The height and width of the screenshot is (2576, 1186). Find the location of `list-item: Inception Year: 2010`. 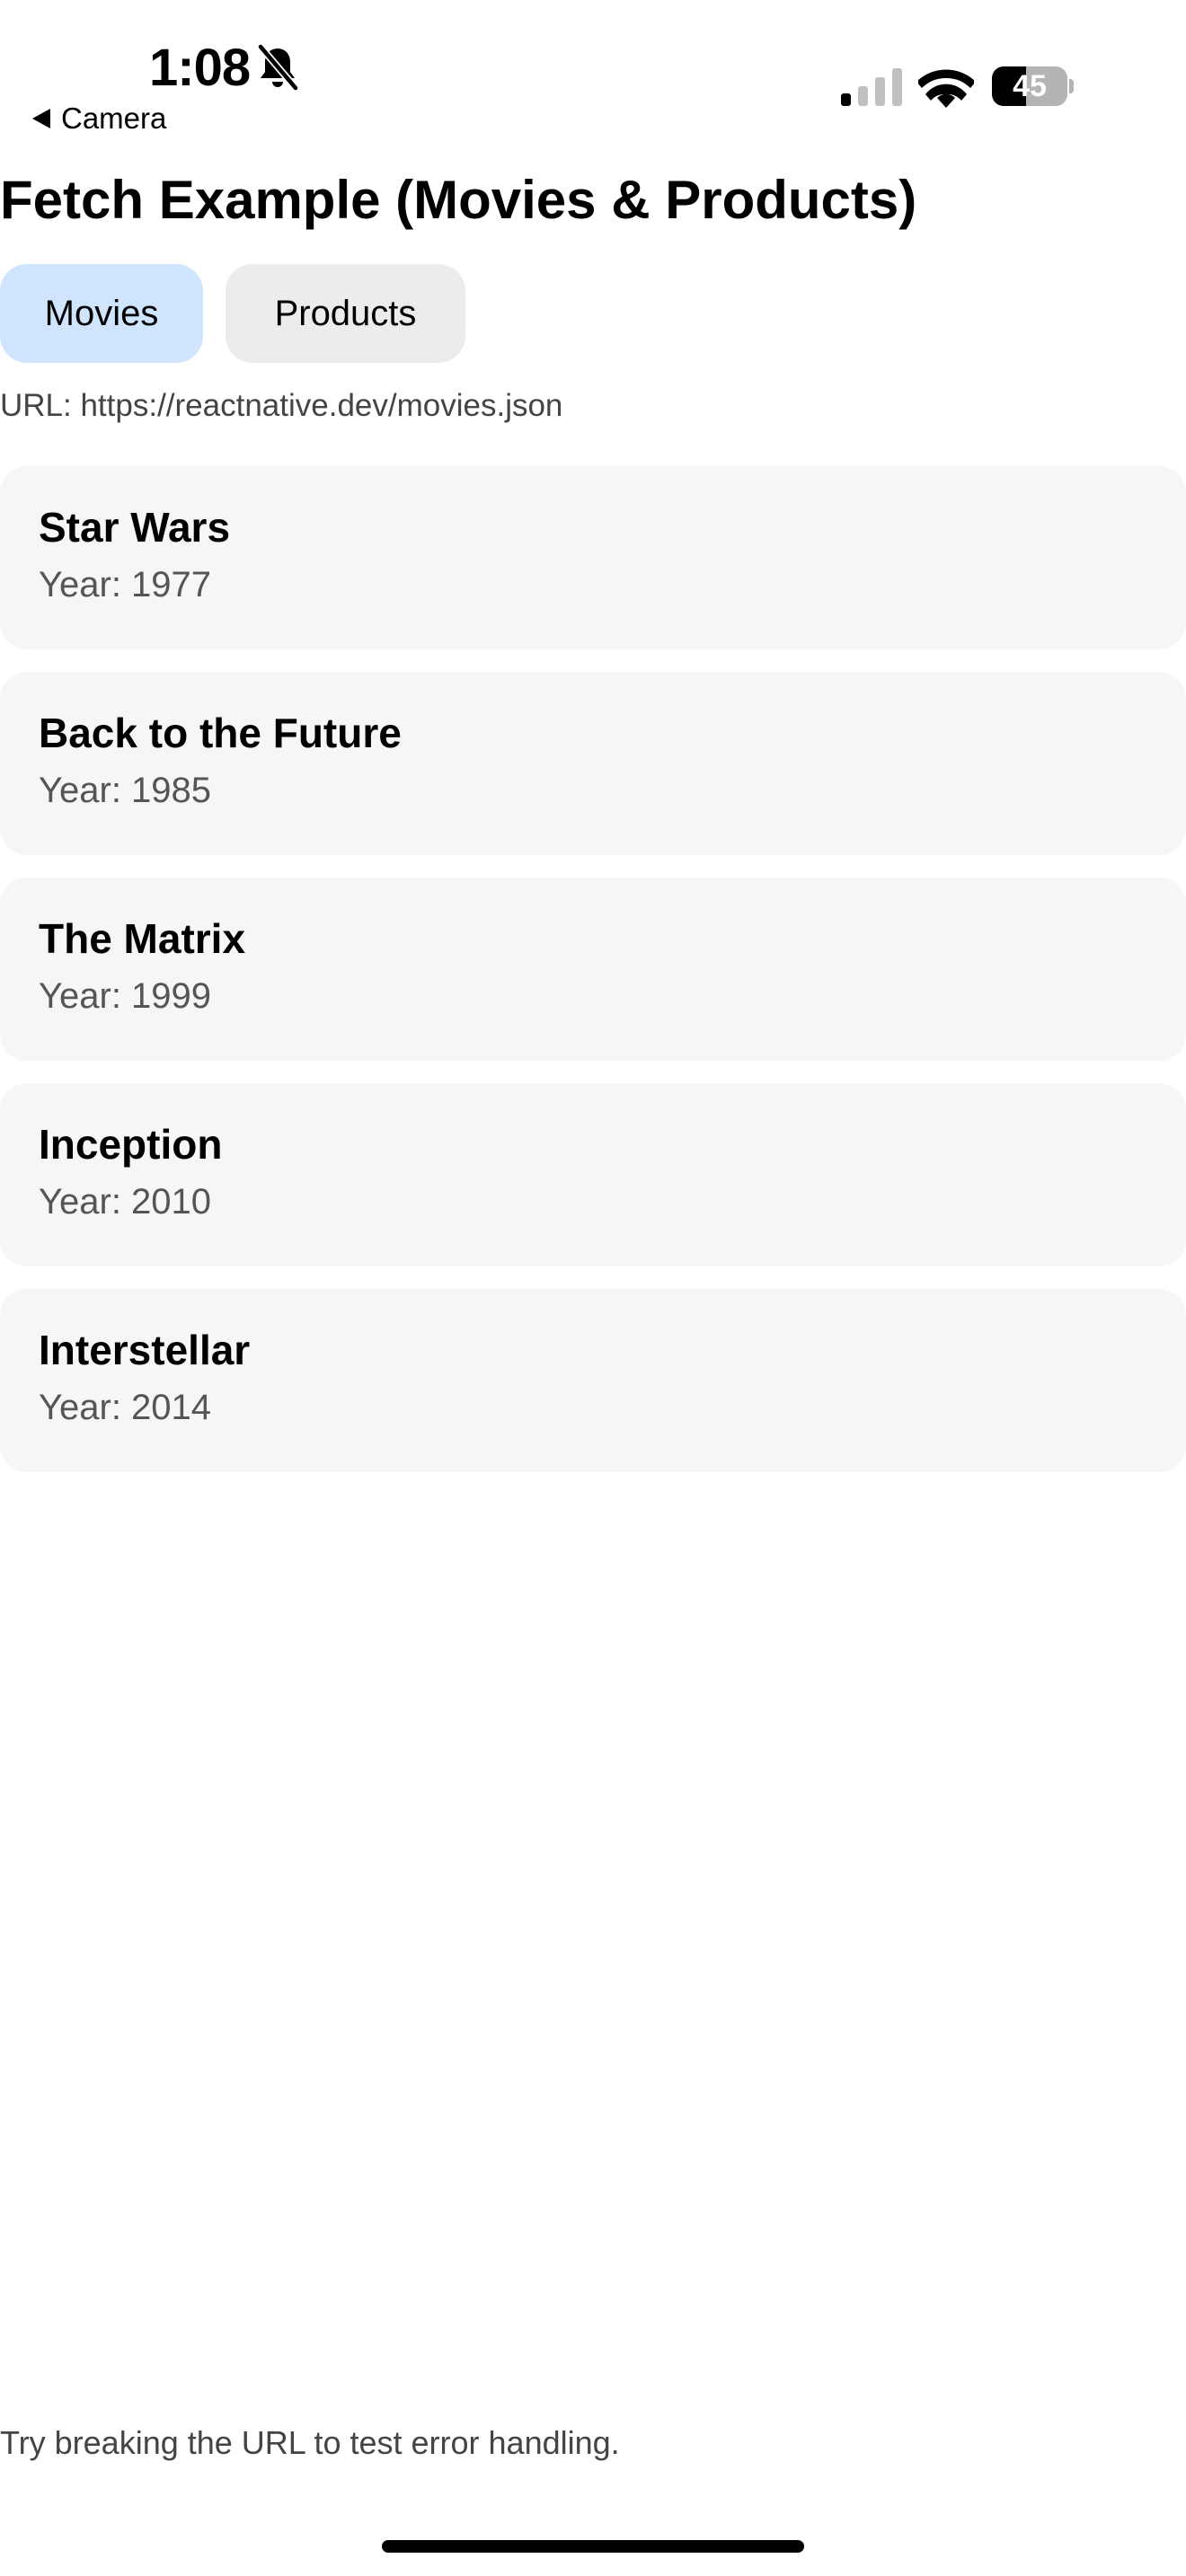

list-item: Inception Year: 2010 is located at coordinates (593, 1174).